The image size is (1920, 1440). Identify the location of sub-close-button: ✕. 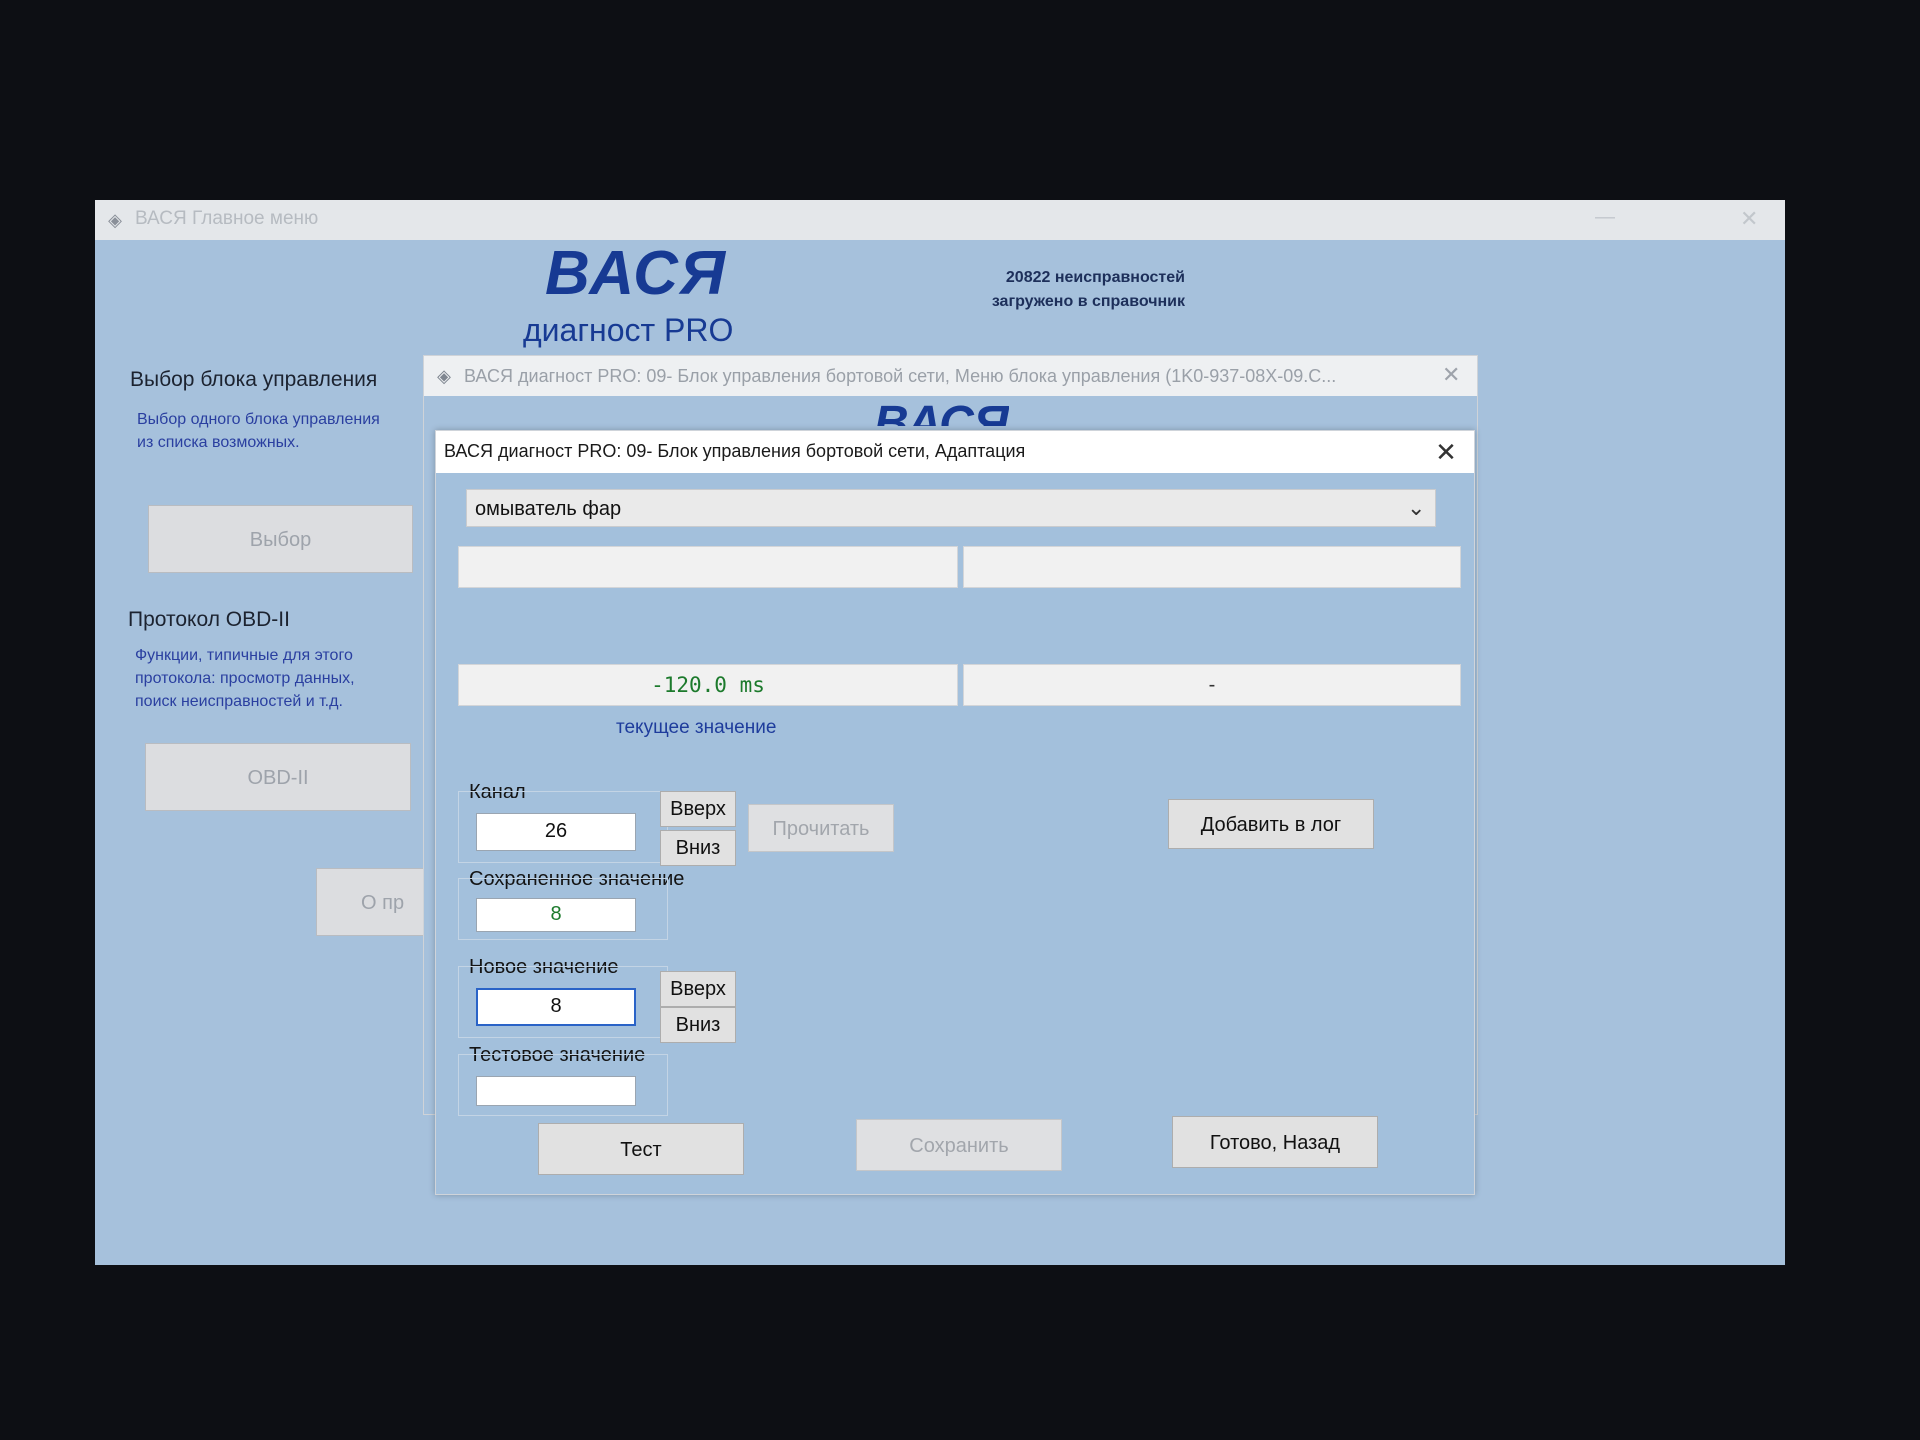
(1451, 375).